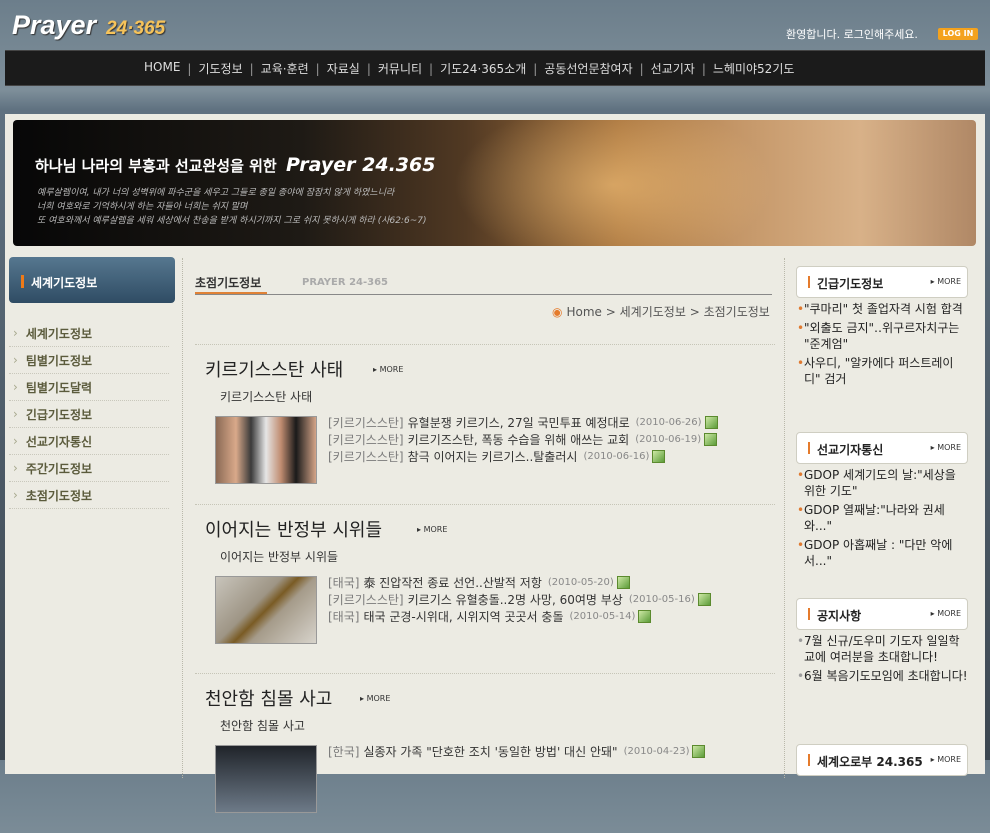 This screenshot has height=833, width=990. I want to click on news-title: 키르기즈스탄, 폭동 수습을 위해 애쓰는 교회, so click(519, 439).